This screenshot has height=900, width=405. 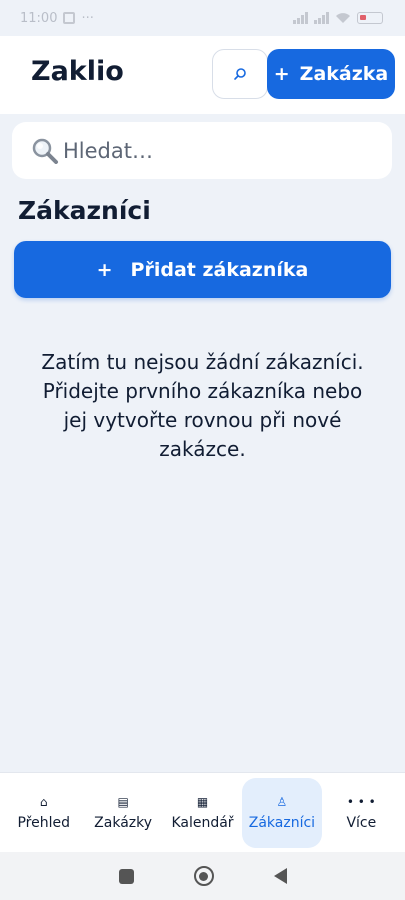 I want to click on search-input, so click(x=213, y=150).